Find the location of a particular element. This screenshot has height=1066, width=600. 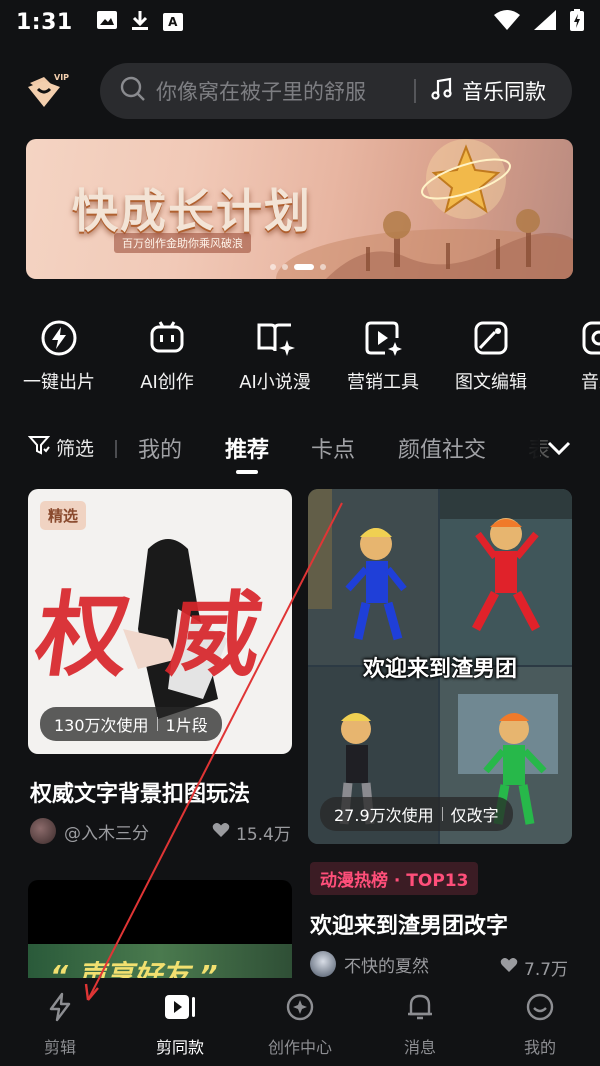

music-same-style-button: 音乐同款 is located at coordinates (488, 91).